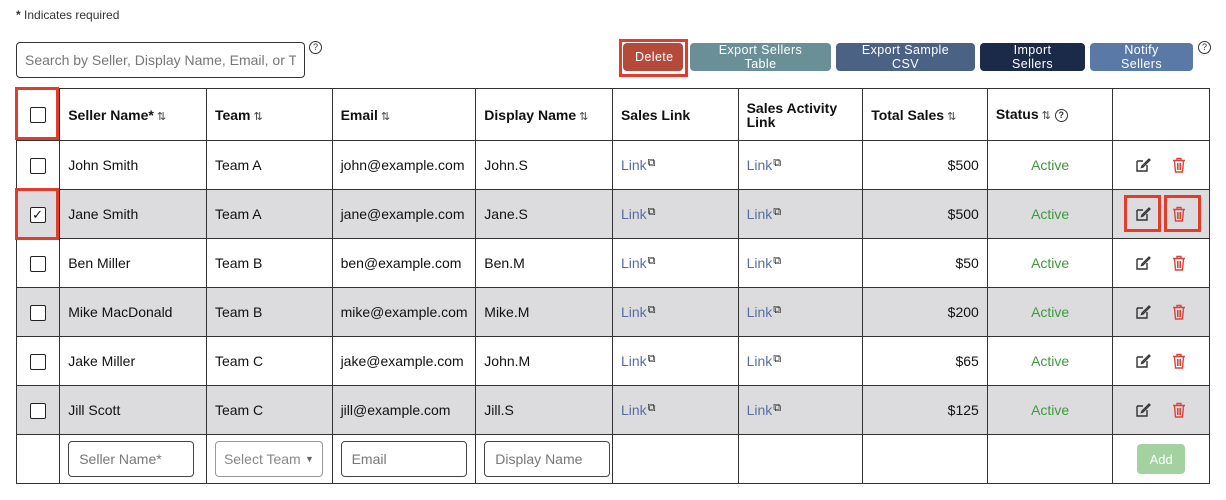  I want to click on header-seller-name-label: Seller Name*, so click(111, 114).